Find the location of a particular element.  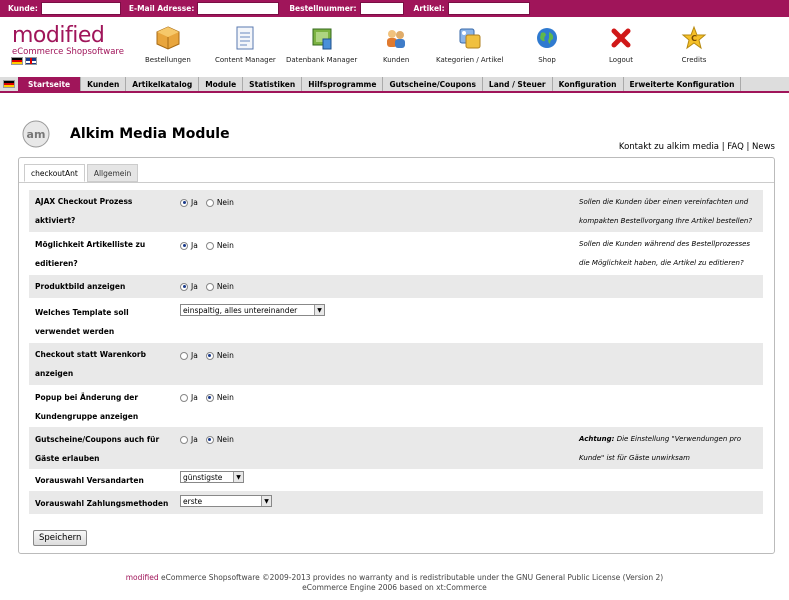

customer-search: Kunde: is located at coordinates (64, 8).